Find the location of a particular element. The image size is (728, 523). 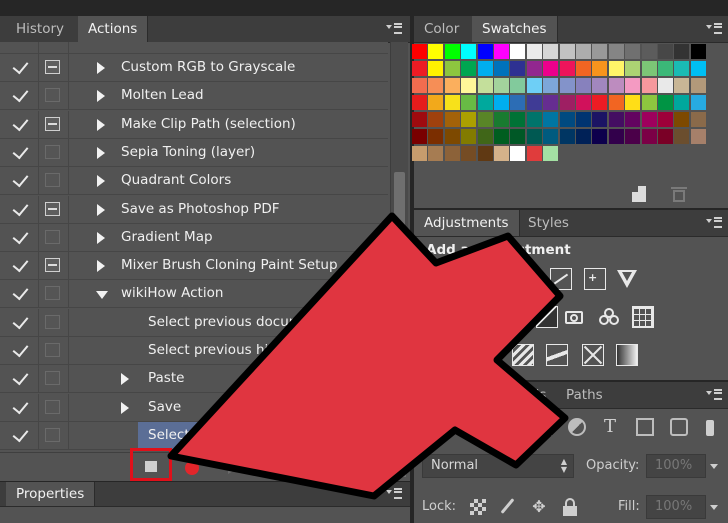

action-row: Mixer Brush Cloning Paint Setup is located at coordinates (194, 266).